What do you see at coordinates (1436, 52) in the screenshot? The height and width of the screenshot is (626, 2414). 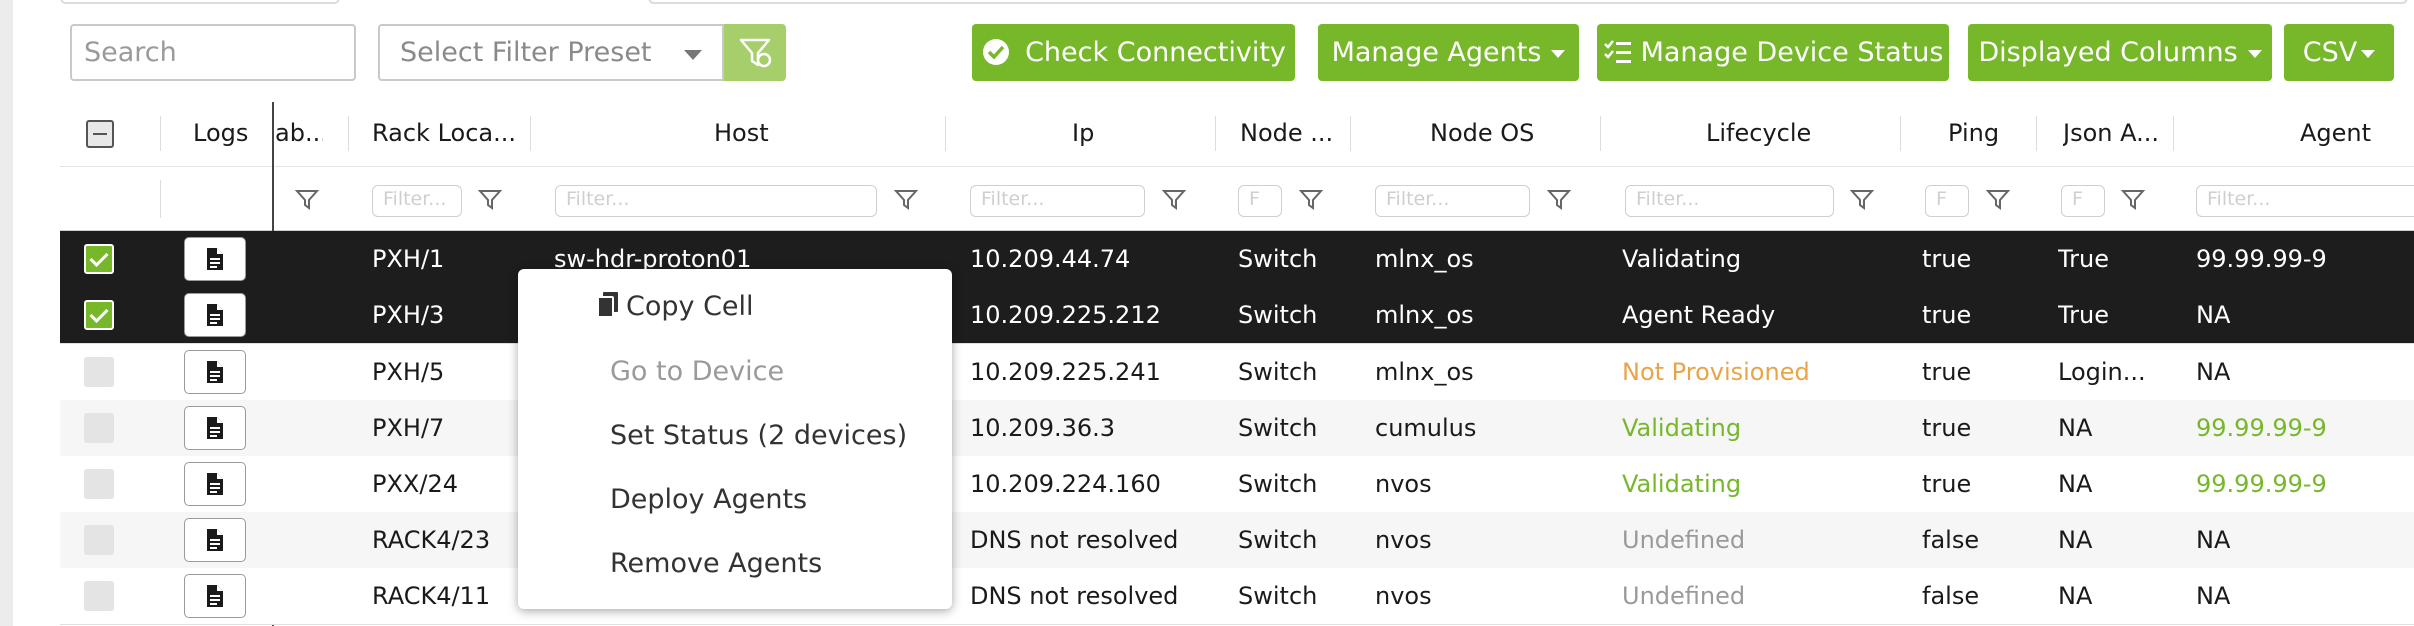 I see `manage-agents-label: Manage Agents` at bounding box center [1436, 52].